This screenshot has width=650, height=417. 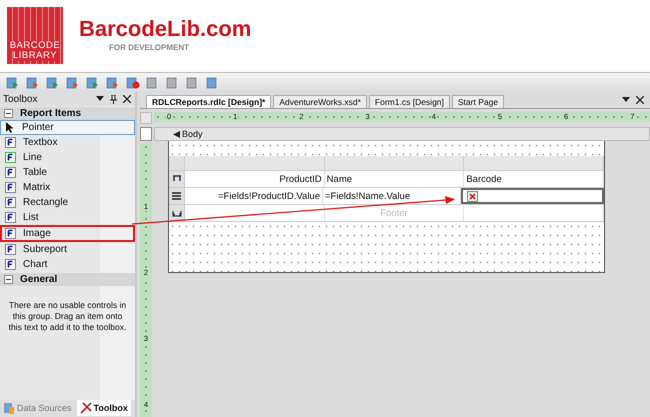 What do you see at coordinates (177, 213) in the screenshot?
I see `footer-row-icon` at bounding box center [177, 213].